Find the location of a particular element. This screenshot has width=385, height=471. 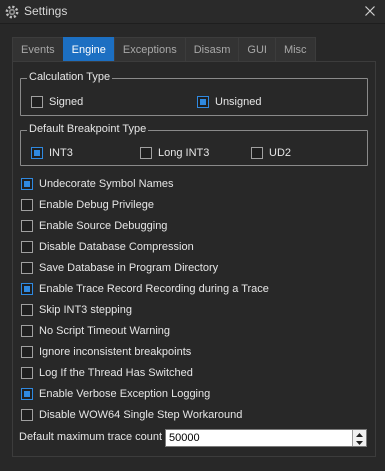

spin-buttons is located at coordinates (359, 438).